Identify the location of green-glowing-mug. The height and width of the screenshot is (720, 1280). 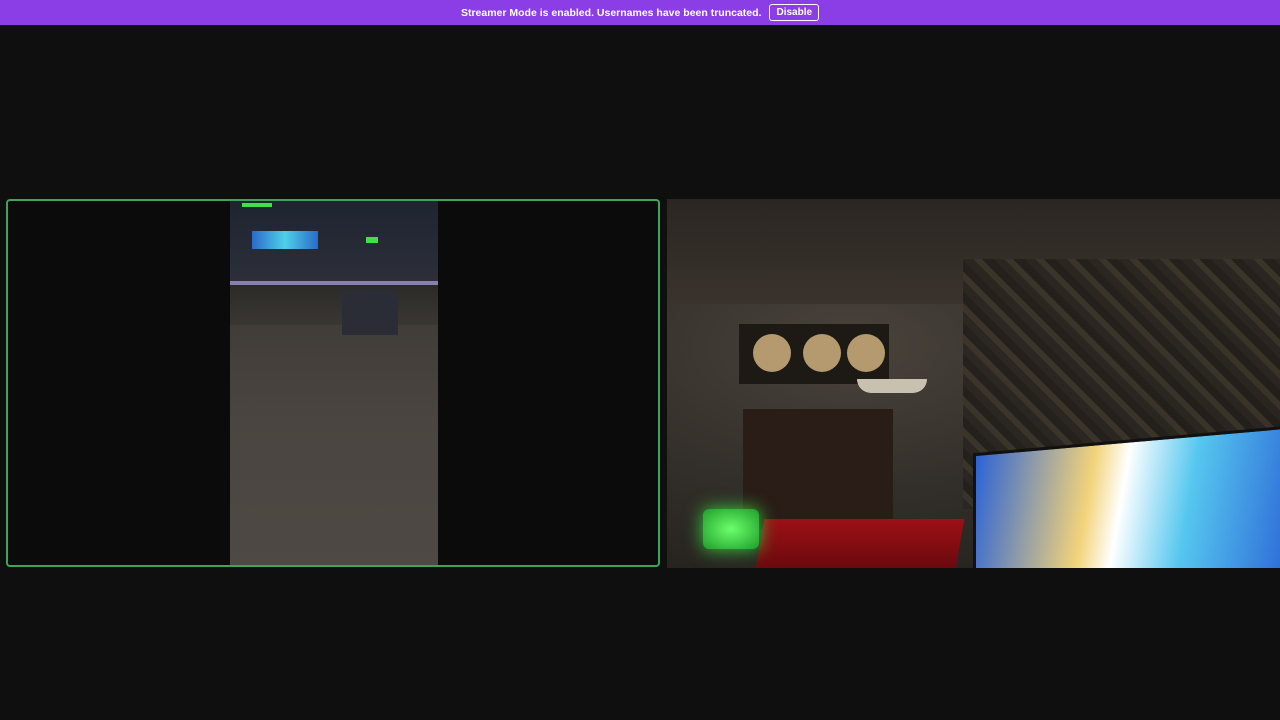
(731, 529).